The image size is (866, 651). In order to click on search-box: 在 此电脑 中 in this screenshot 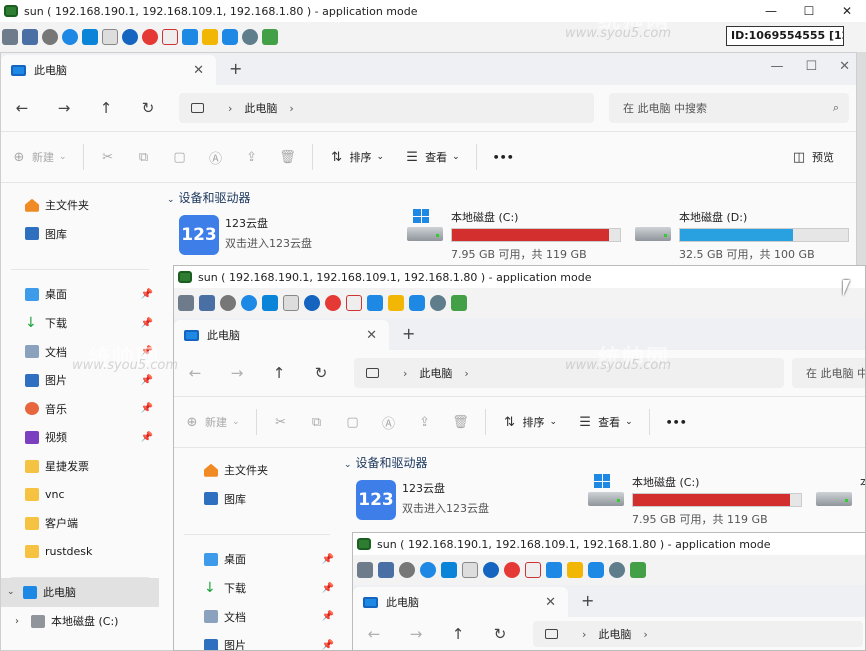, I will do `click(828, 373)`.